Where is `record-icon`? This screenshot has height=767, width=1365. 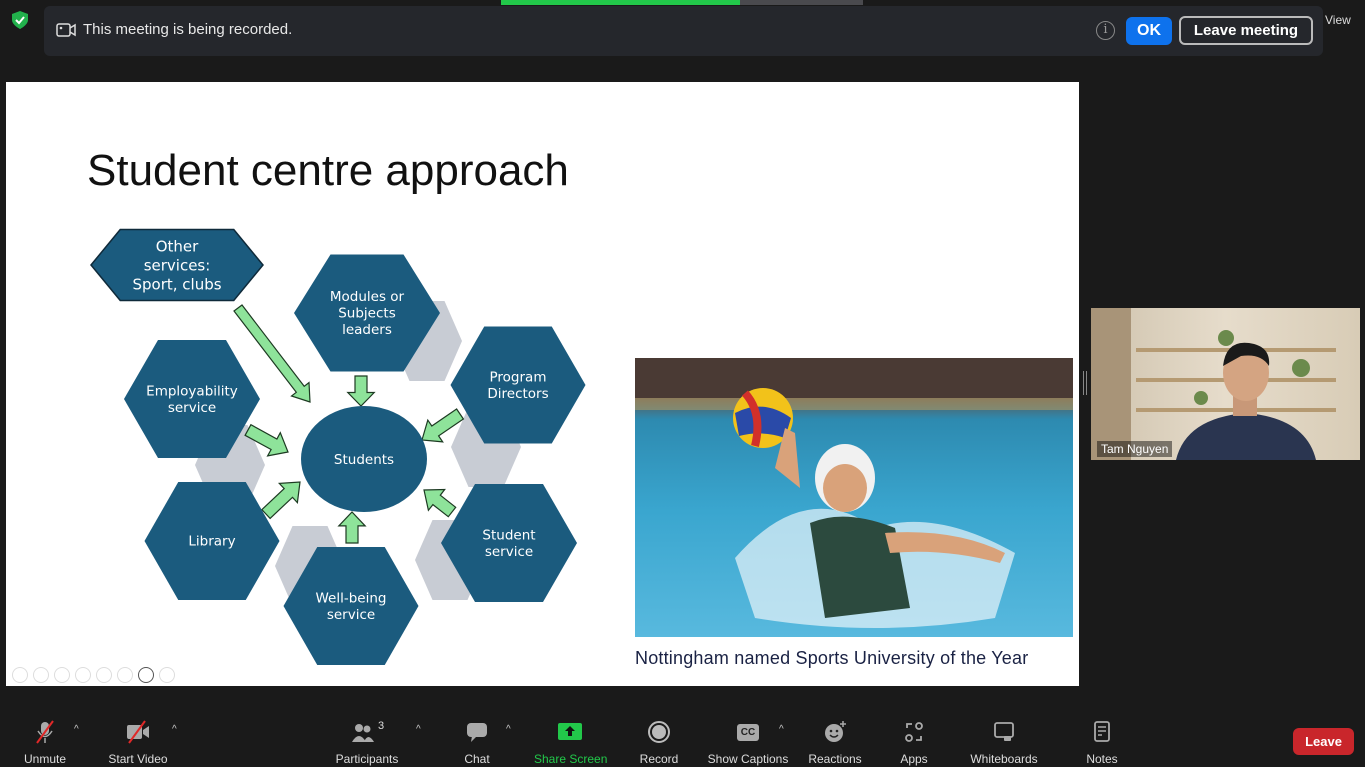
record-icon is located at coordinates (659, 732).